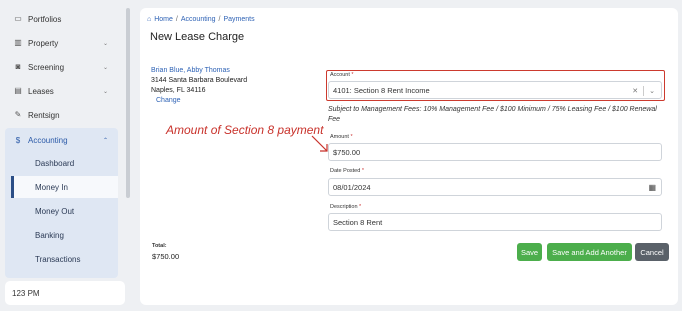 The image size is (682, 311). I want to click on sidebar-item-property: ▥ Property ⌄, so click(59, 43).